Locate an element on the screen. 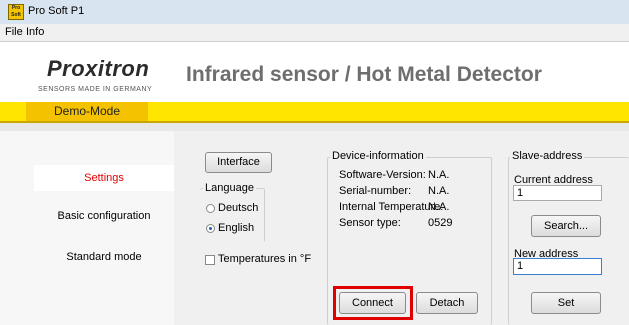 This screenshot has height=325, width=629. nav-item-basic-configuration: Basic configuration is located at coordinates (104, 216).